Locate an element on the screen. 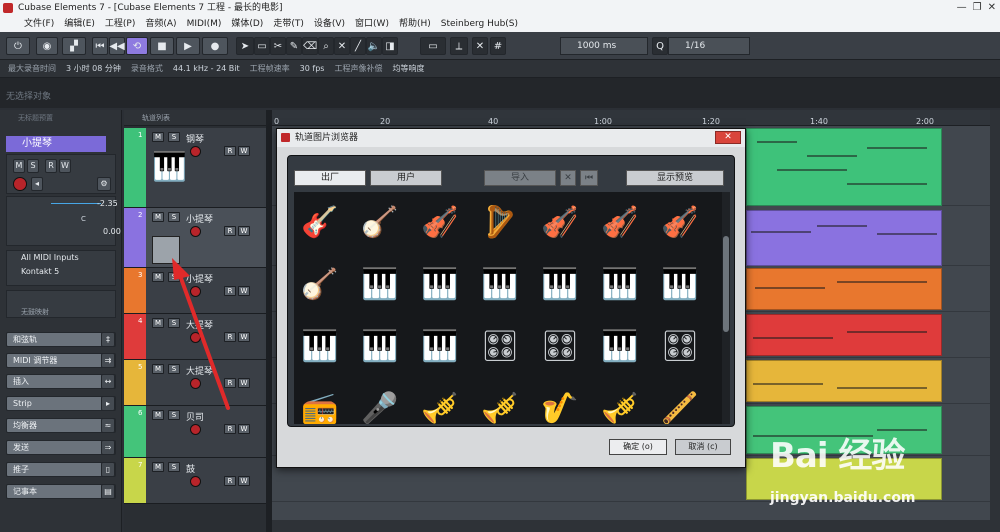  reset-button: ⏮ is located at coordinates (589, 178).